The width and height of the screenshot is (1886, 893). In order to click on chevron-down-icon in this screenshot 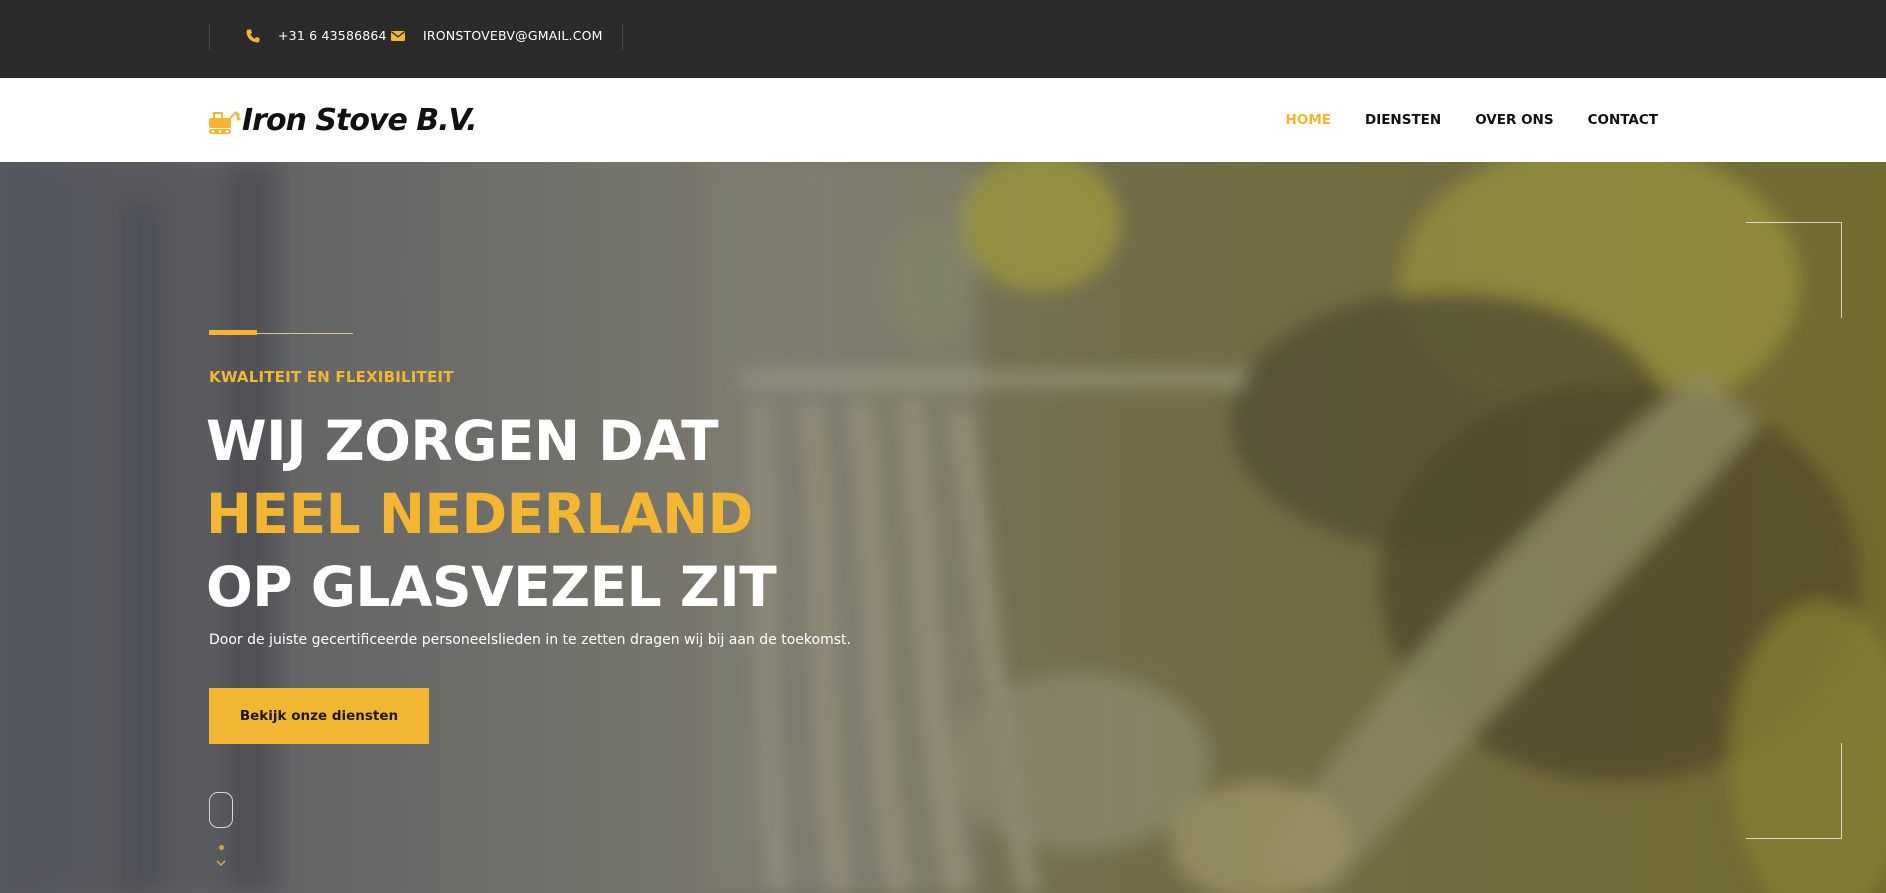, I will do `click(221, 863)`.